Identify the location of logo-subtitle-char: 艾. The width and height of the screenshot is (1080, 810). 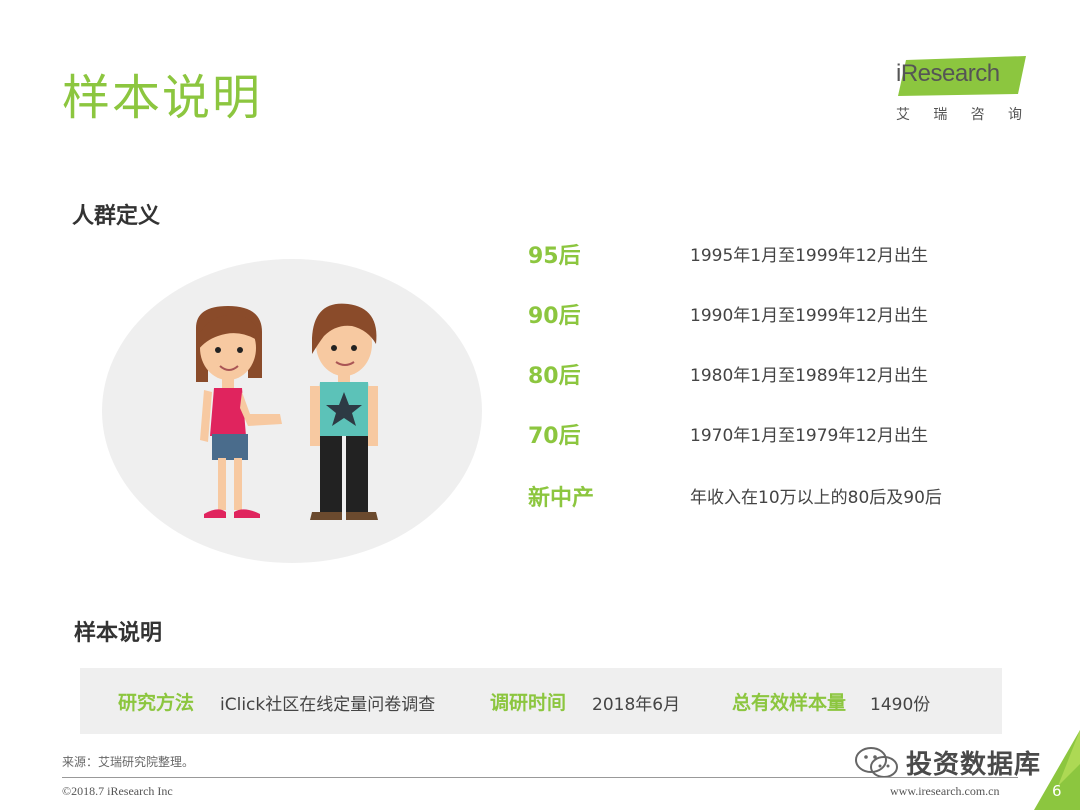
(903, 115).